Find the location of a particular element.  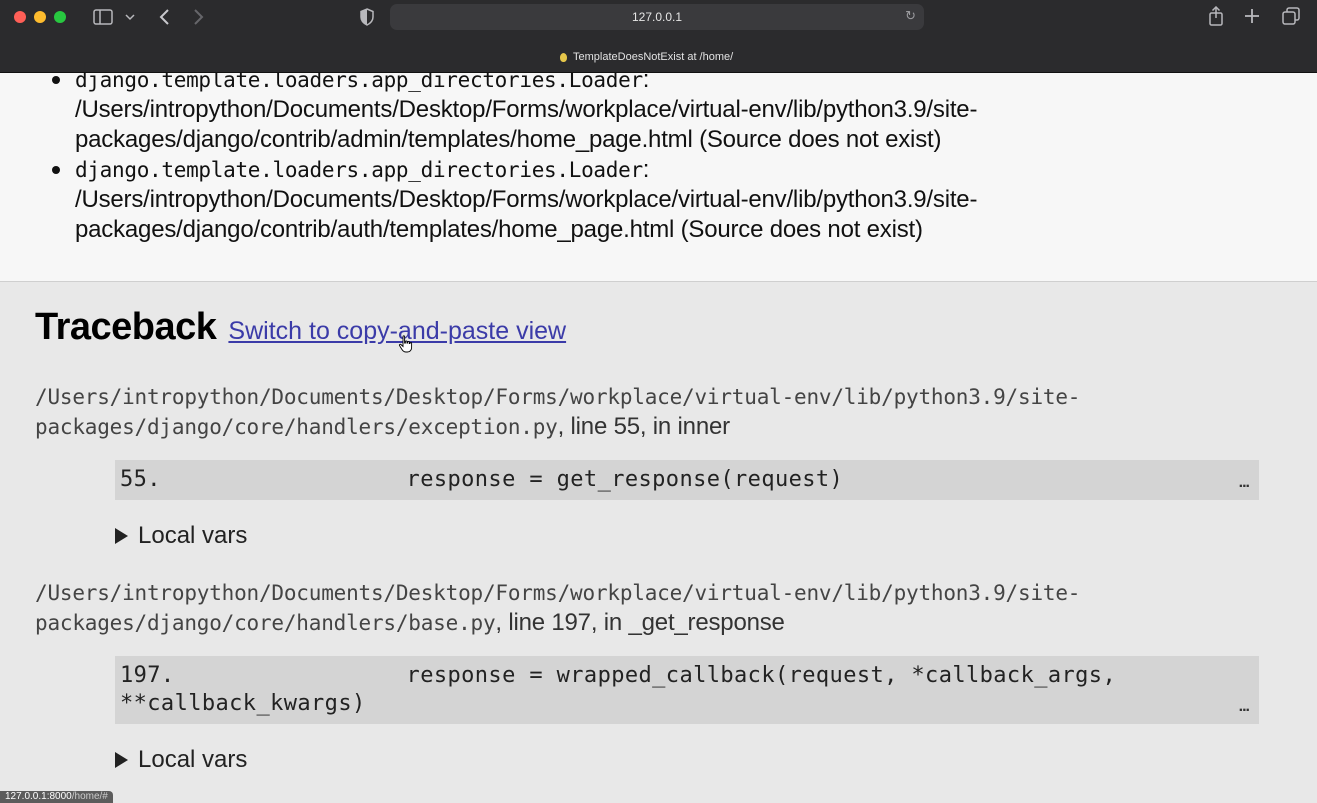

frame-line-info: , line 197, in _get_response is located at coordinates (640, 622).